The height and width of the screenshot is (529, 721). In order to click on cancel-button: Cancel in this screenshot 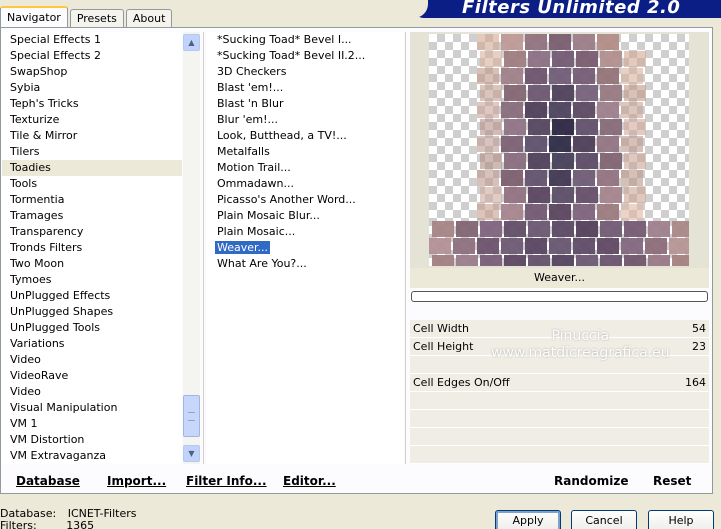, I will do `click(604, 519)`.